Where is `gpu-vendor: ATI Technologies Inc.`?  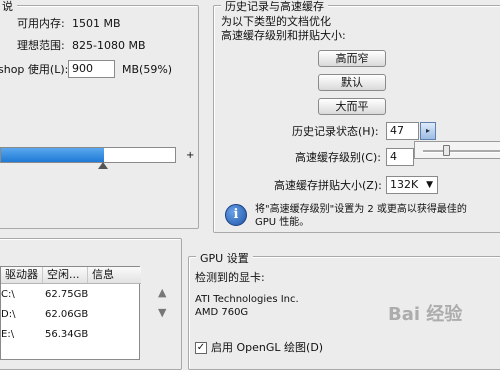 gpu-vendor: ATI Technologies Inc. is located at coordinates (247, 299).